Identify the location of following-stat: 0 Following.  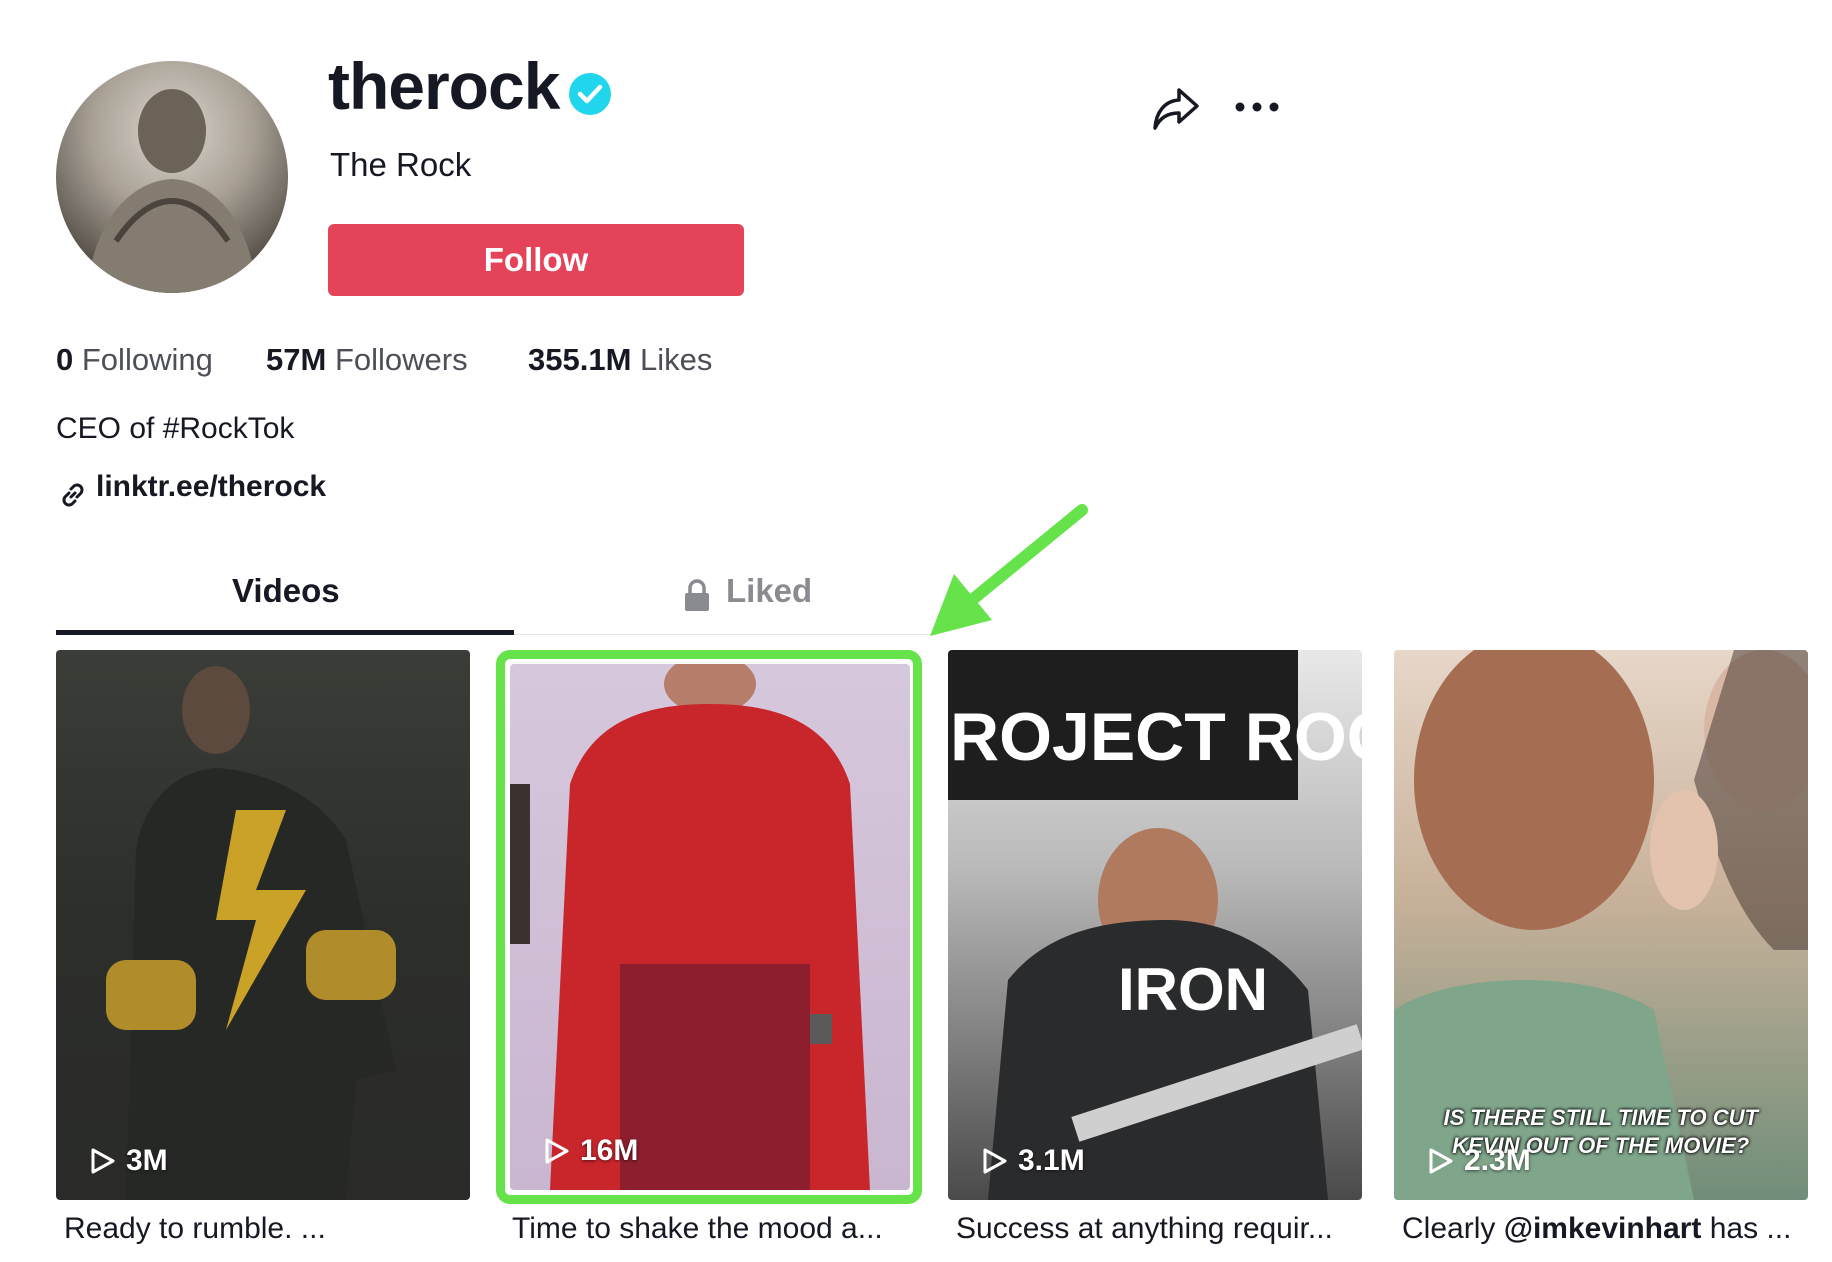
(134, 360).